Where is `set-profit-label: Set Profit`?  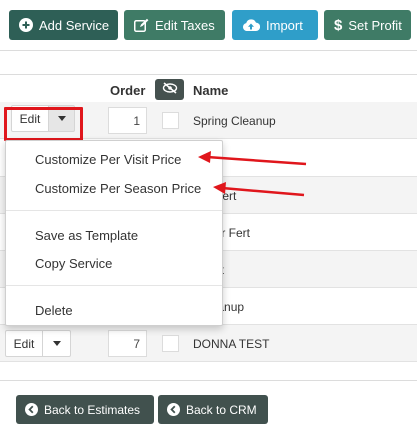
set-profit-label: Set Profit is located at coordinates (375, 25).